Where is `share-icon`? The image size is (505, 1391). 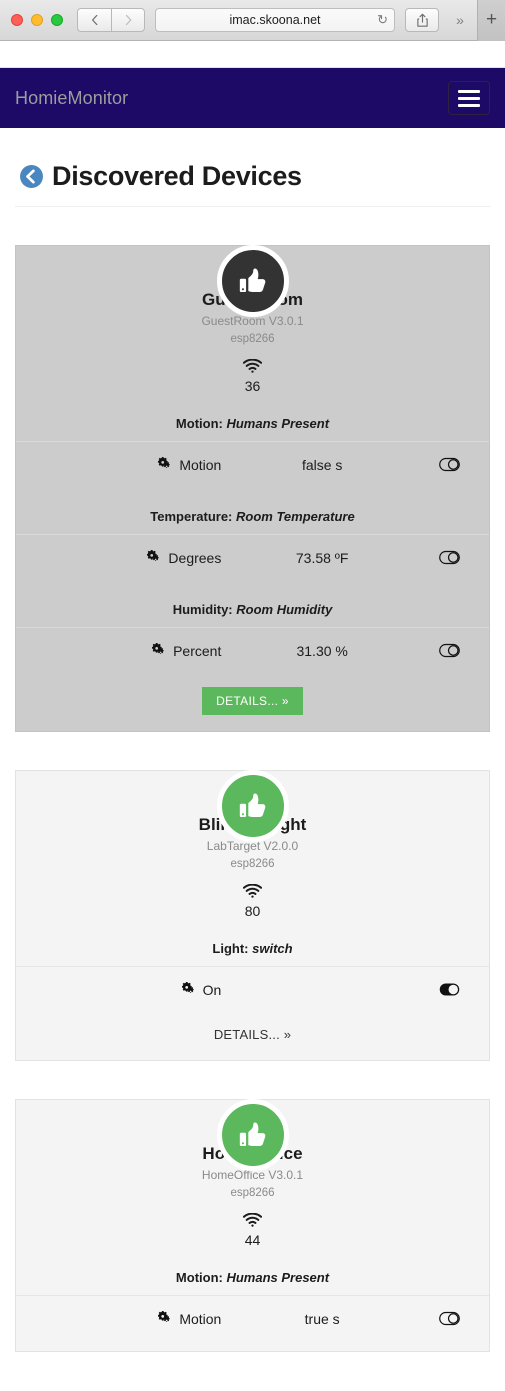
share-icon is located at coordinates (422, 20).